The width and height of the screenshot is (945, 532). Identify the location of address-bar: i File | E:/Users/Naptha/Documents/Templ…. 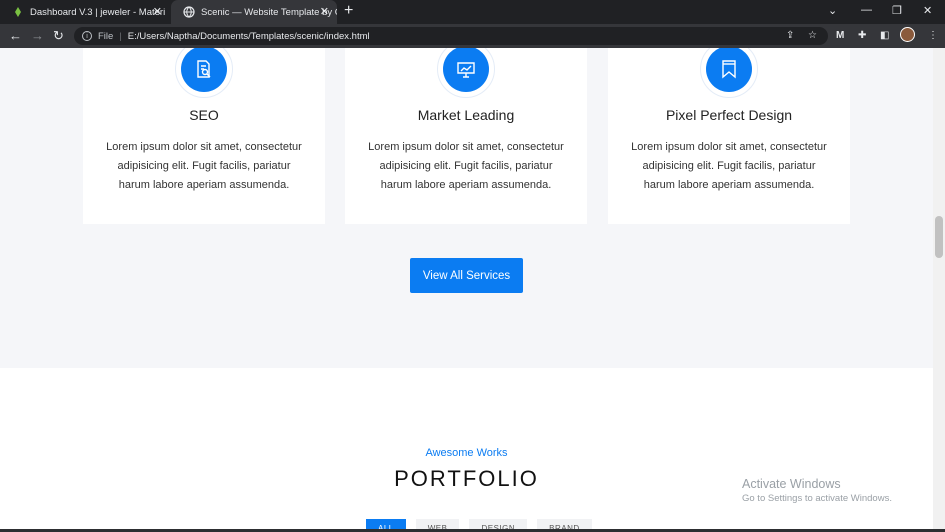
(451, 36).